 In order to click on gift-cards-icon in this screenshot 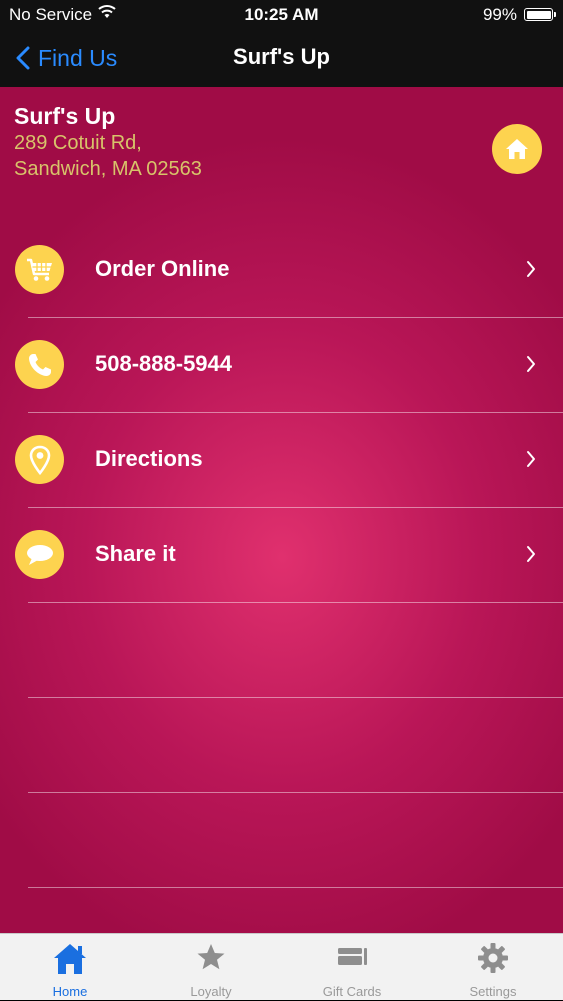, I will do `click(352, 956)`.